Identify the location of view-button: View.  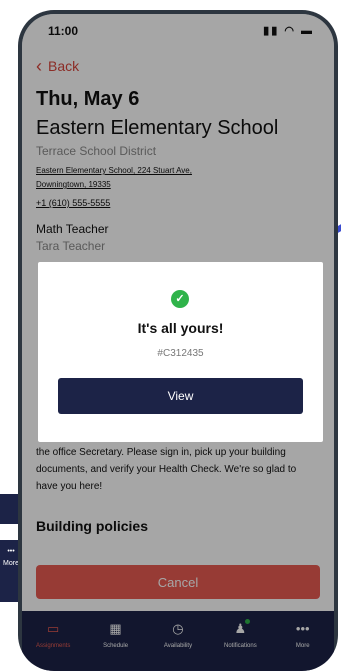
(180, 396).